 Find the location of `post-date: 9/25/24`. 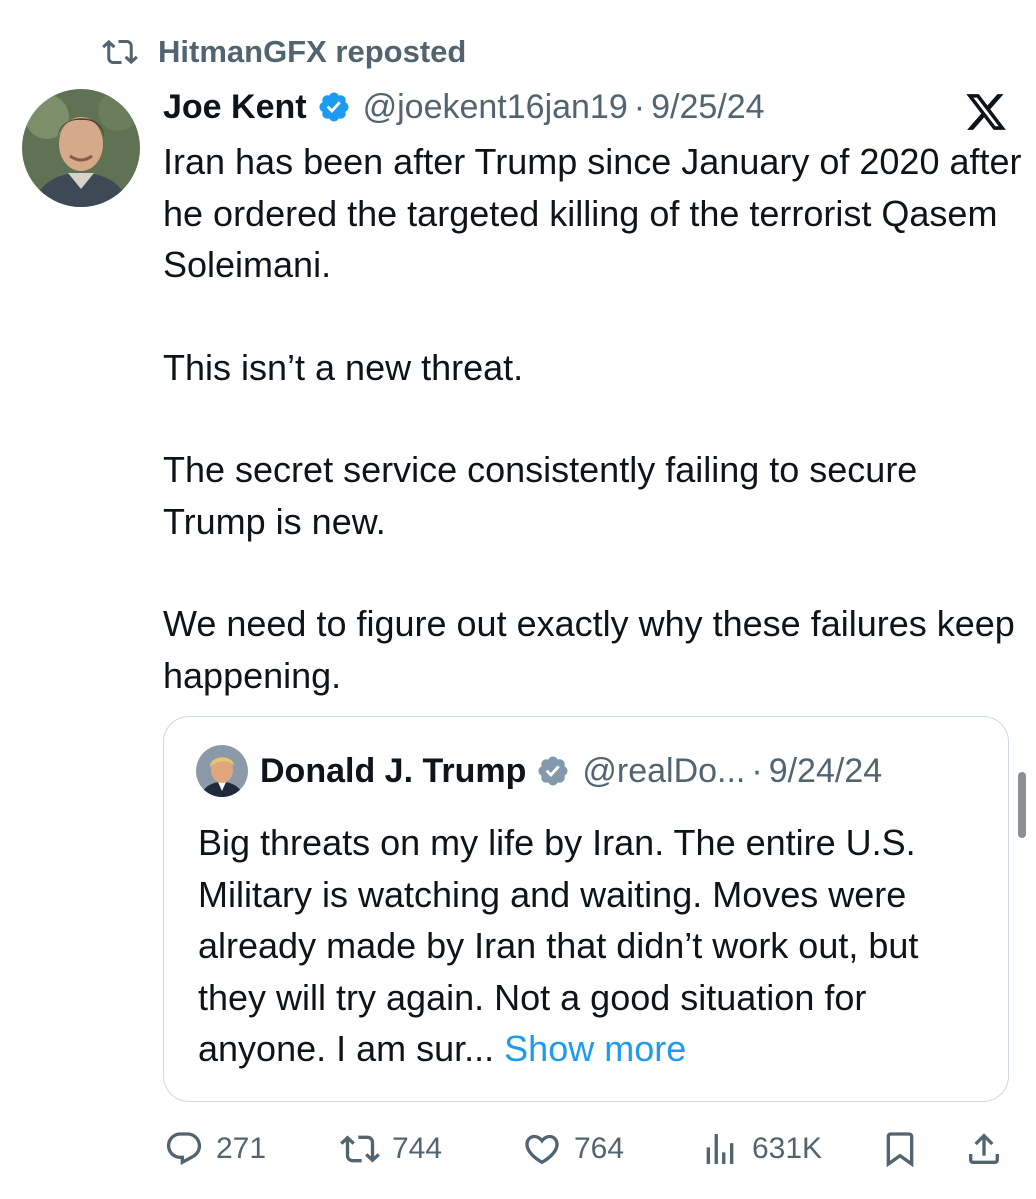

post-date: 9/25/24 is located at coordinates (707, 107).